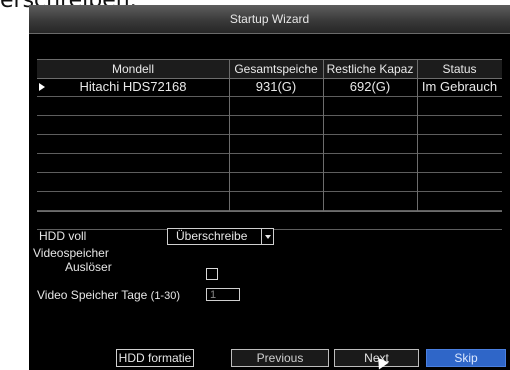 This screenshot has height=370, width=510. Describe the element at coordinates (88, 267) in the screenshot. I see `trigger-label: Auslöser` at that location.